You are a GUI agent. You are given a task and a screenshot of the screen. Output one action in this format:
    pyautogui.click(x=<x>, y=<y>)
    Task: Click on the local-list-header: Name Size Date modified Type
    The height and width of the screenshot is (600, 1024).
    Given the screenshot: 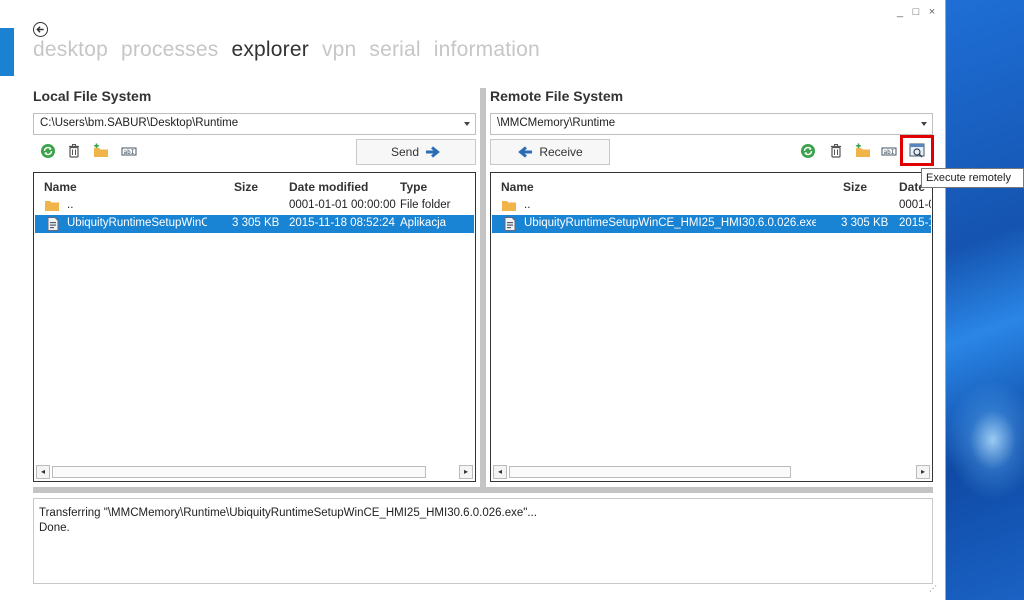 What is the action you would take?
    pyautogui.click(x=254, y=187)
    